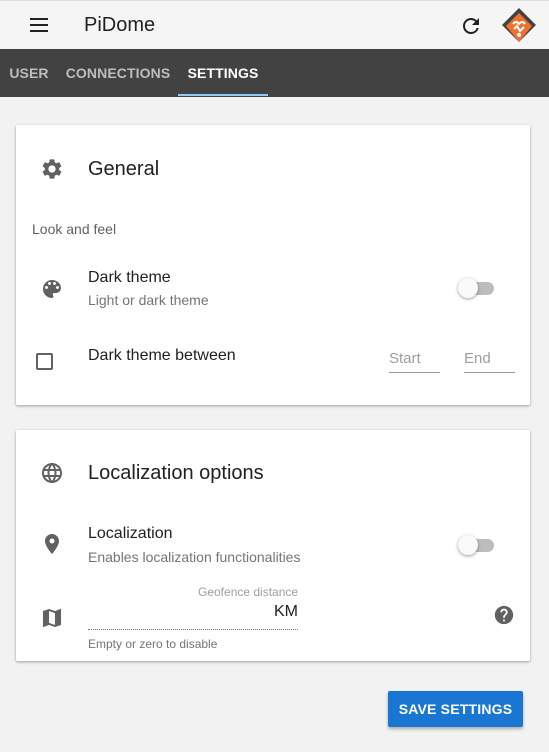  What do you see at coordinates (44, 361) in the screenshot?
I see `dark-theme-between-checkbox` at bounding box center [44, 361].